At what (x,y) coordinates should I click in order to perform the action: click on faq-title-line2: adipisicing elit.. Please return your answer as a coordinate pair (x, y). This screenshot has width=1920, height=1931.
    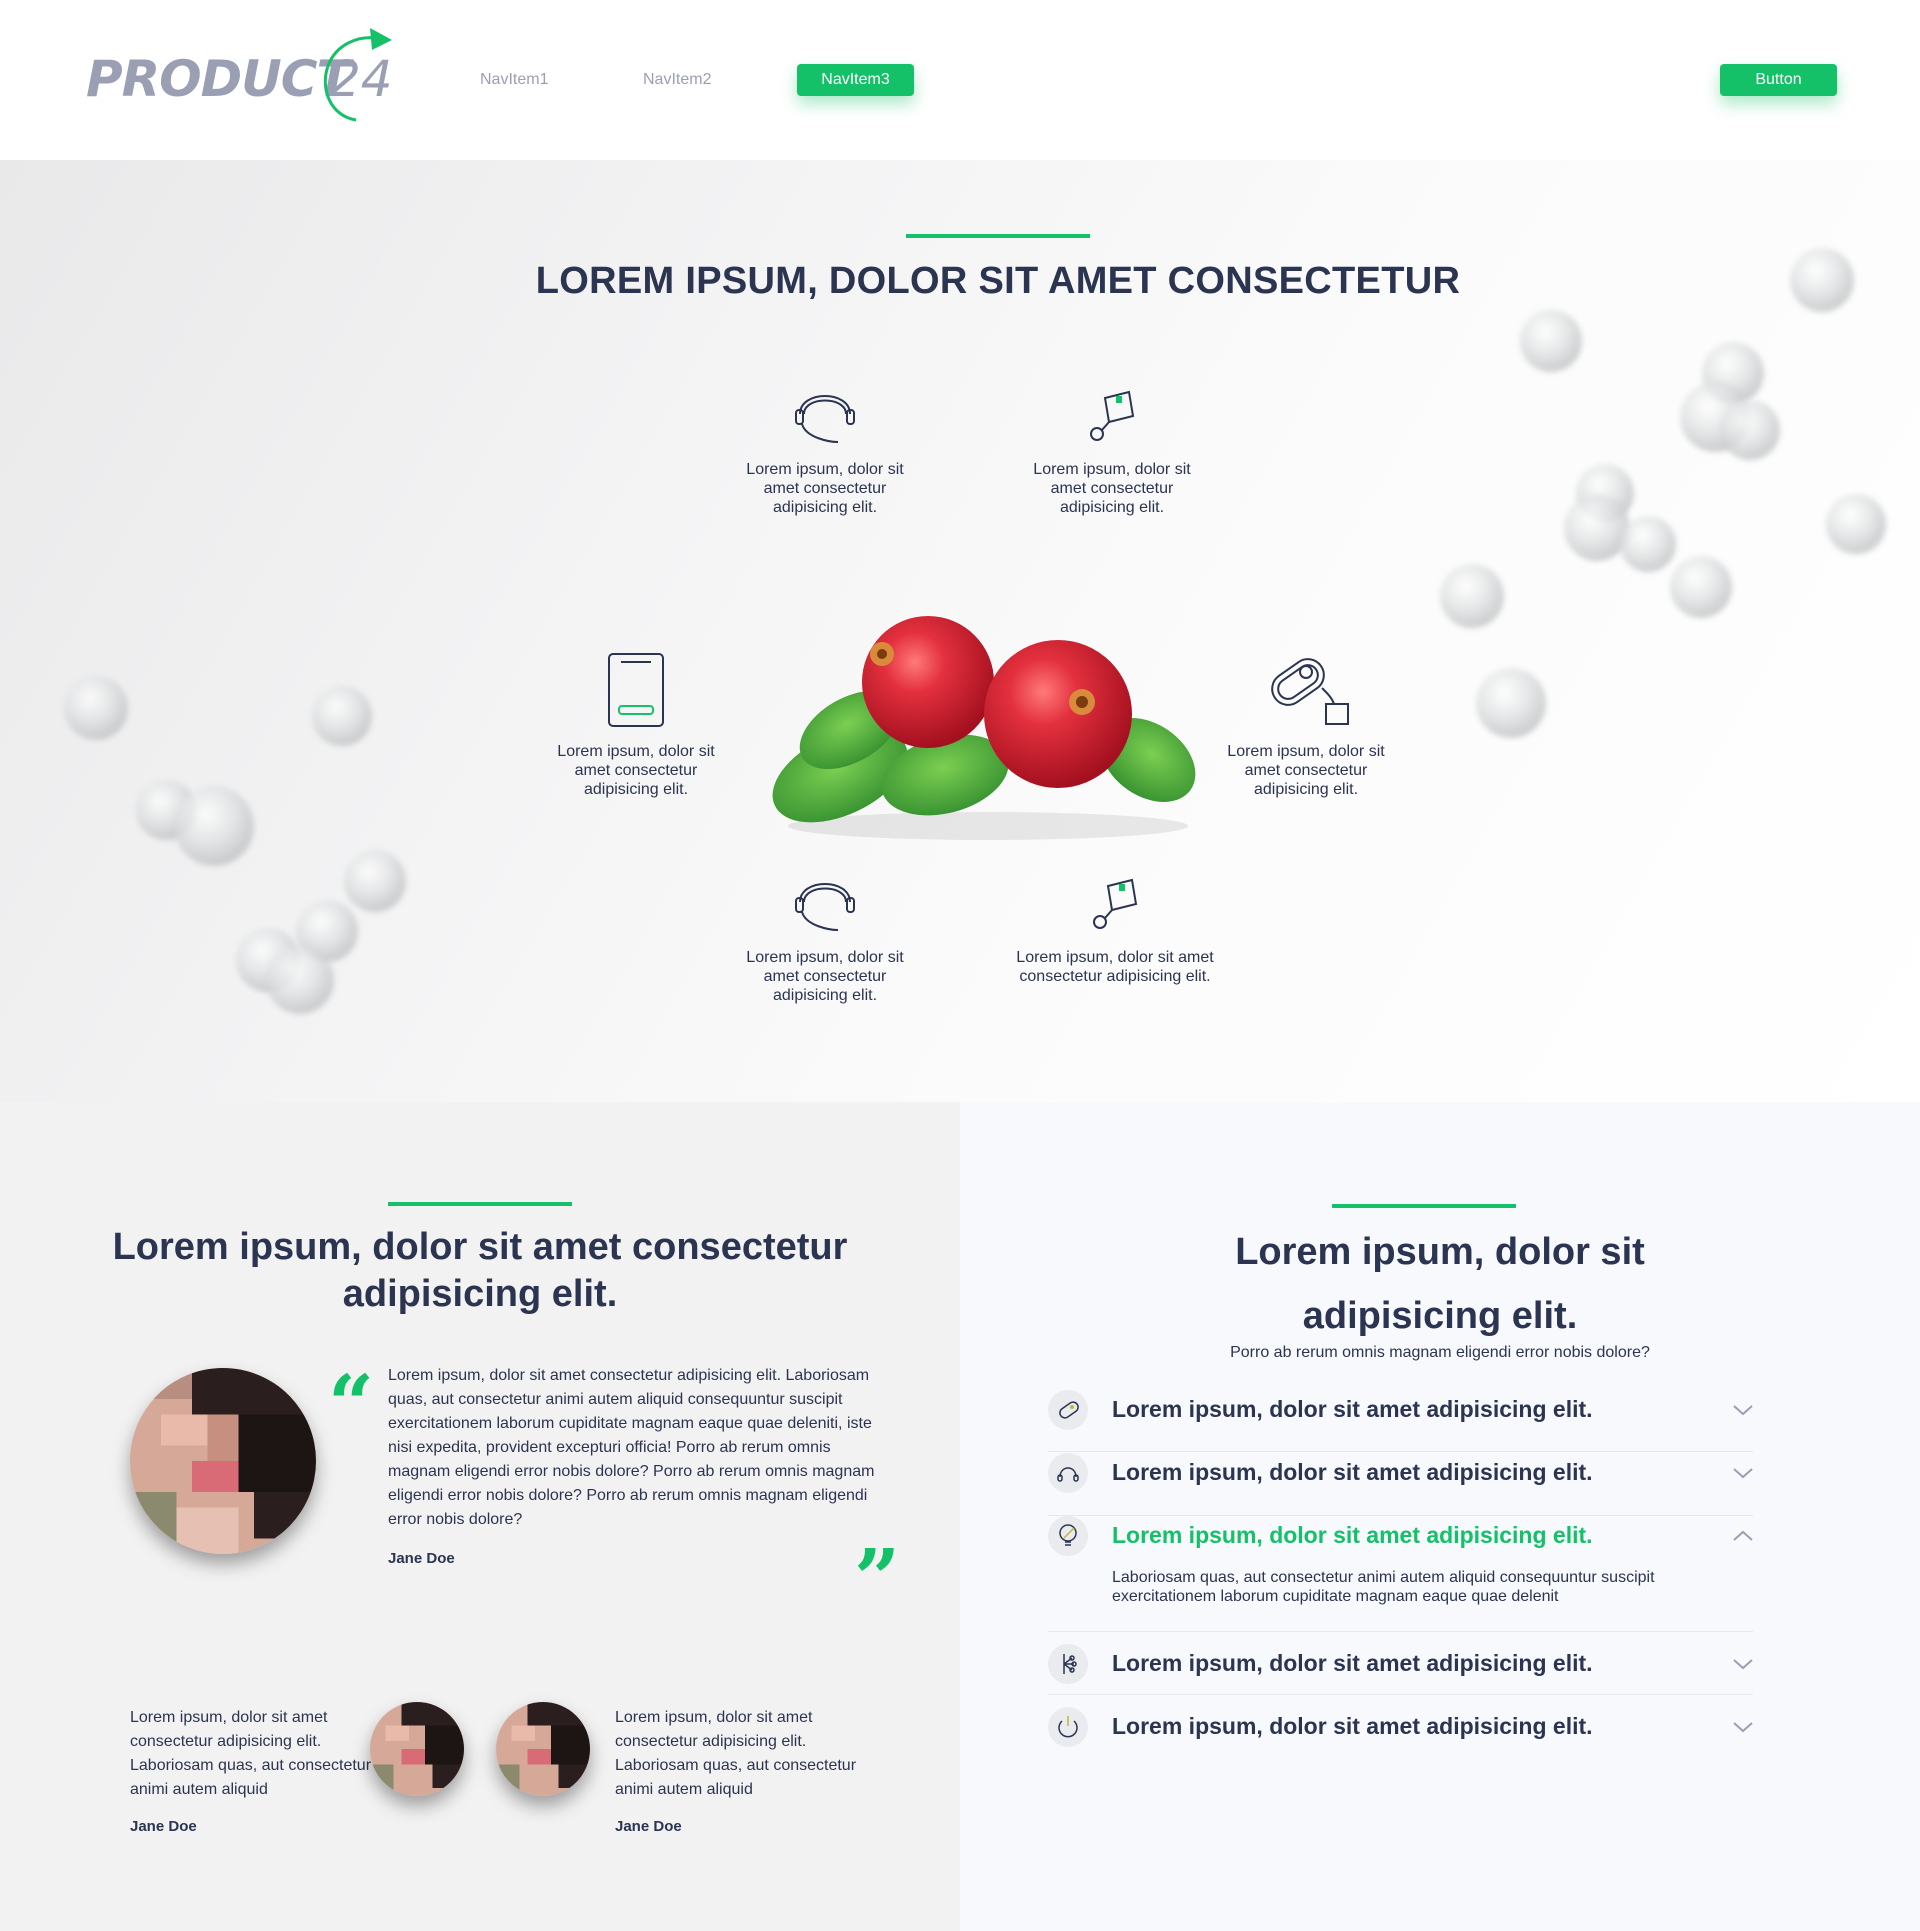
    Looking at the image, I should click on (1440, 1316).